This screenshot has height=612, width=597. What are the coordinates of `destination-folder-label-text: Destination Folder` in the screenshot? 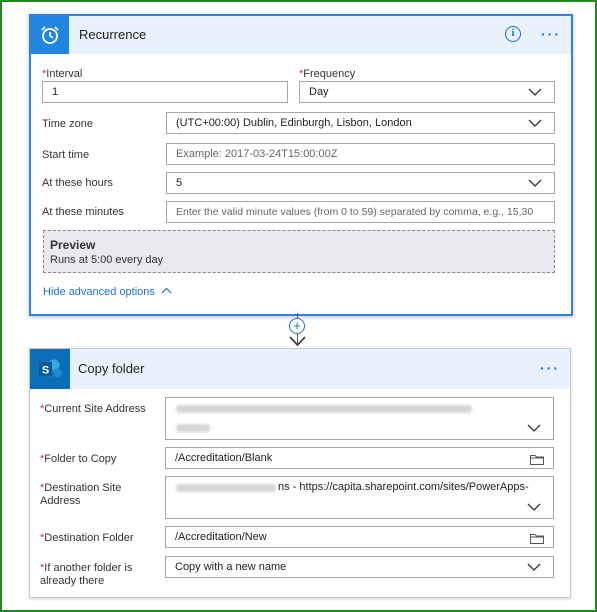 It's located at (89, 538).